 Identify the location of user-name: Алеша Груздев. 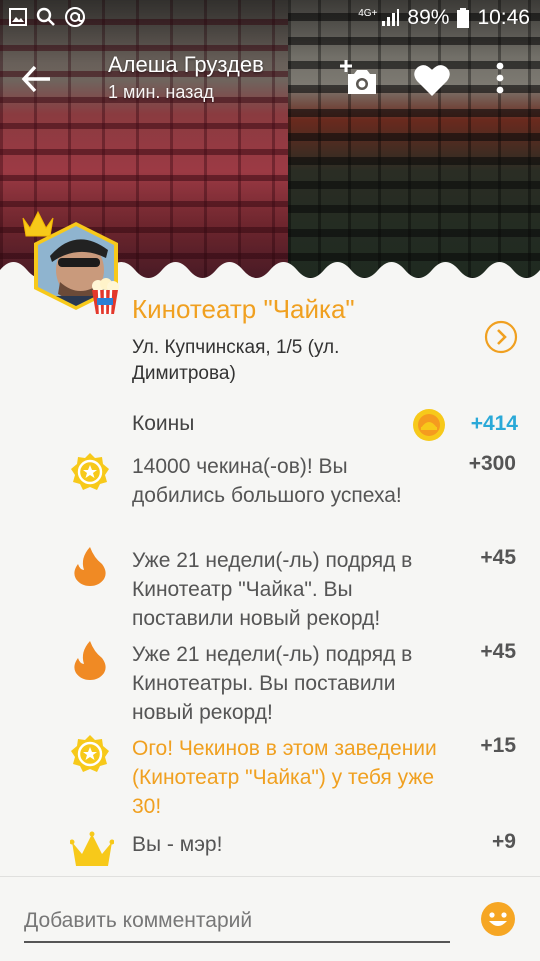
(186, 65).